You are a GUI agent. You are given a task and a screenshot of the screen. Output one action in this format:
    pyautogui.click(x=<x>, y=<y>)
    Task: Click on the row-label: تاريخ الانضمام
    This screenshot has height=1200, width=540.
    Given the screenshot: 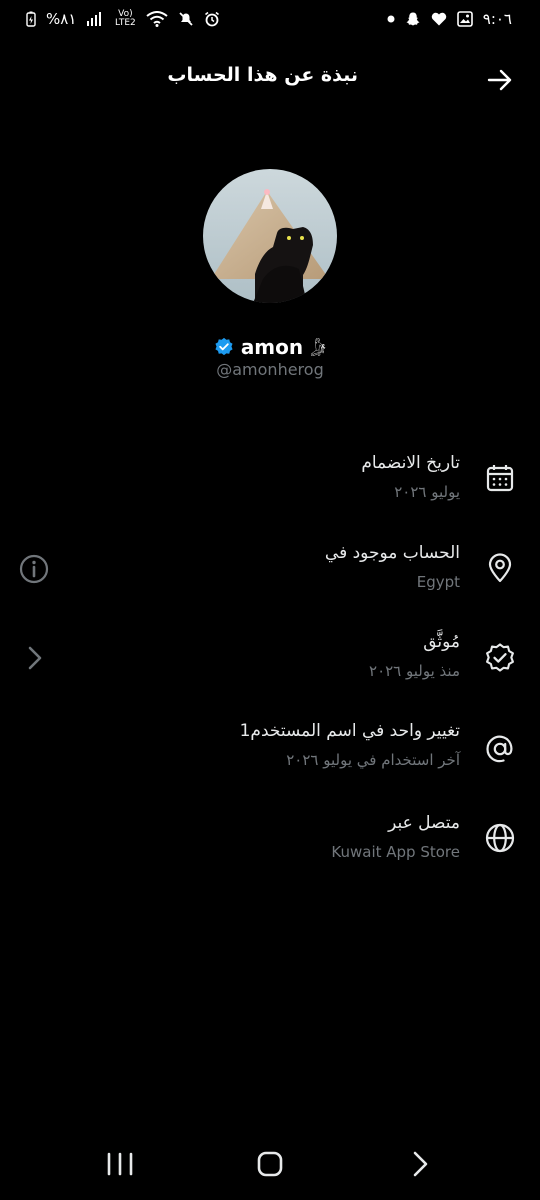 What is the action you would take?
    pyautogui.click(x=410, y=463)
    